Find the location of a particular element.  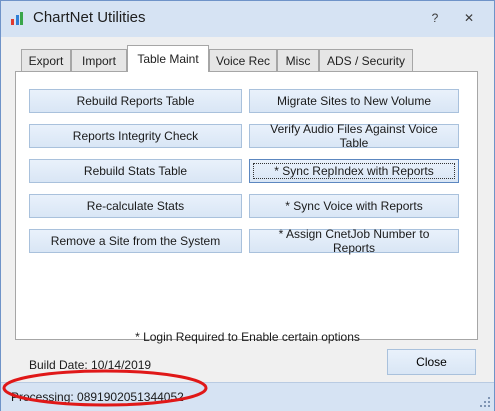

tab-ads-security: ADS / Security is located at coordinates (366, 60).